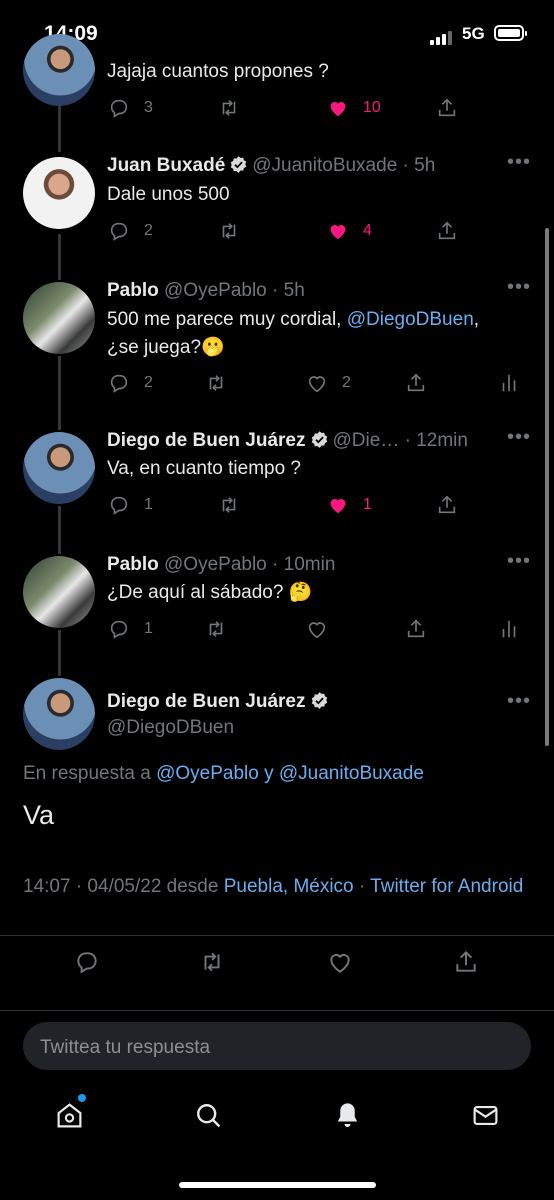  What do you see at coordinates (90, 773) in the screenshot?
I see `reply-to-label: En respuesta a` at bounding box center [90, 773].